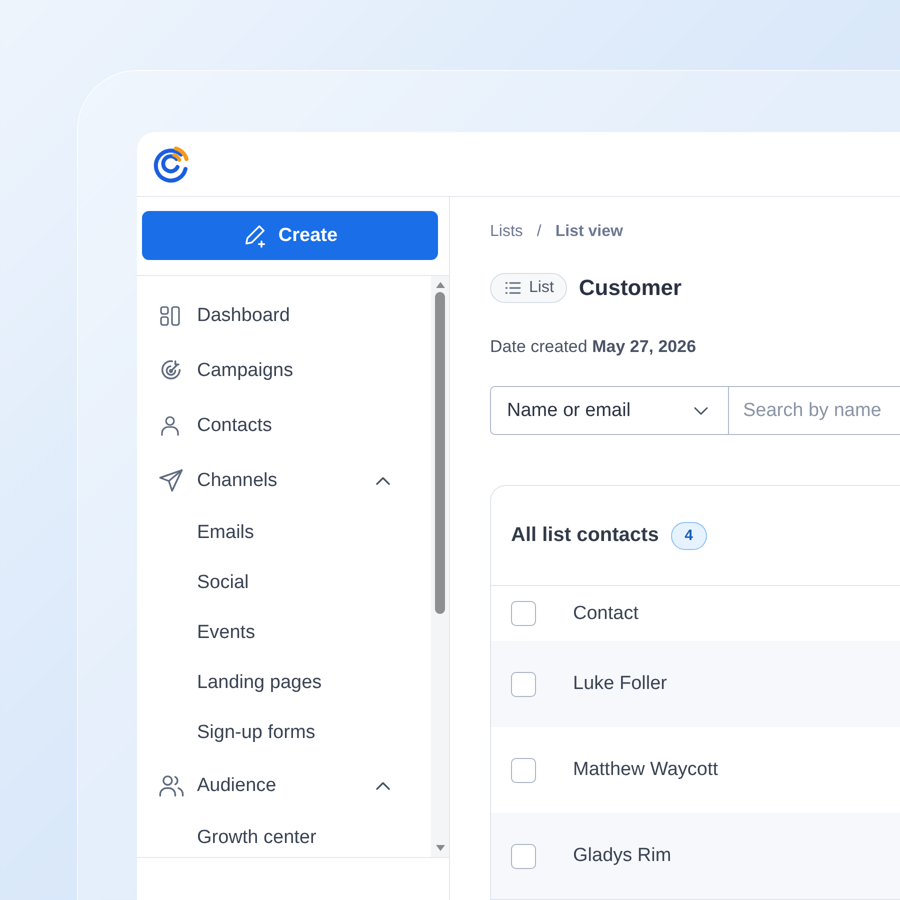  I want to click on nav-subitem: Events, so click(284, 633).